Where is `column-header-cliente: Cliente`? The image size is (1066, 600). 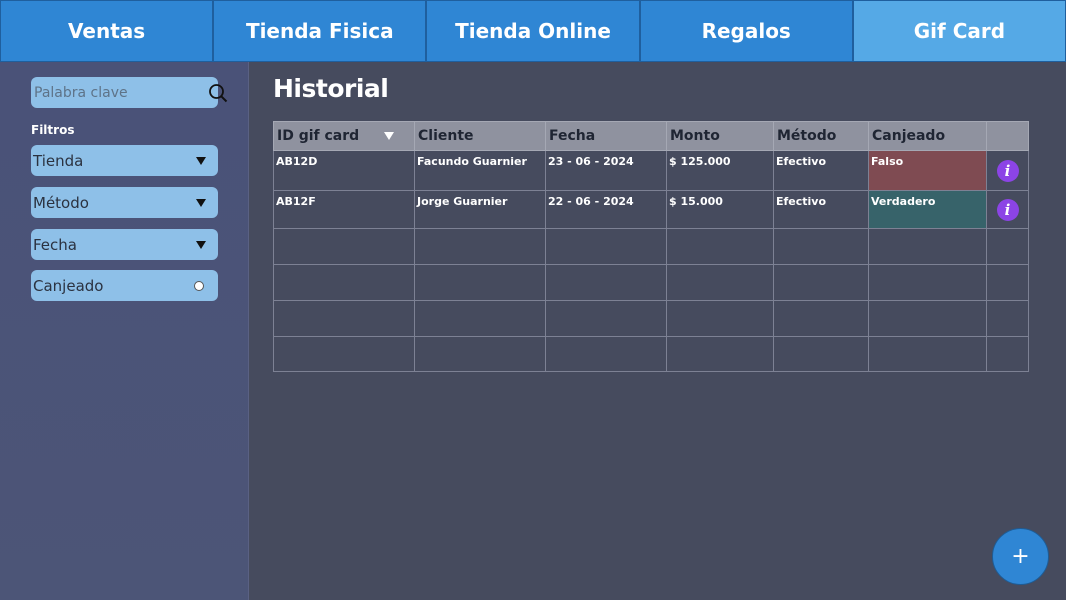 column-header-cliente: Cliente is located at coordinates (480, 136).